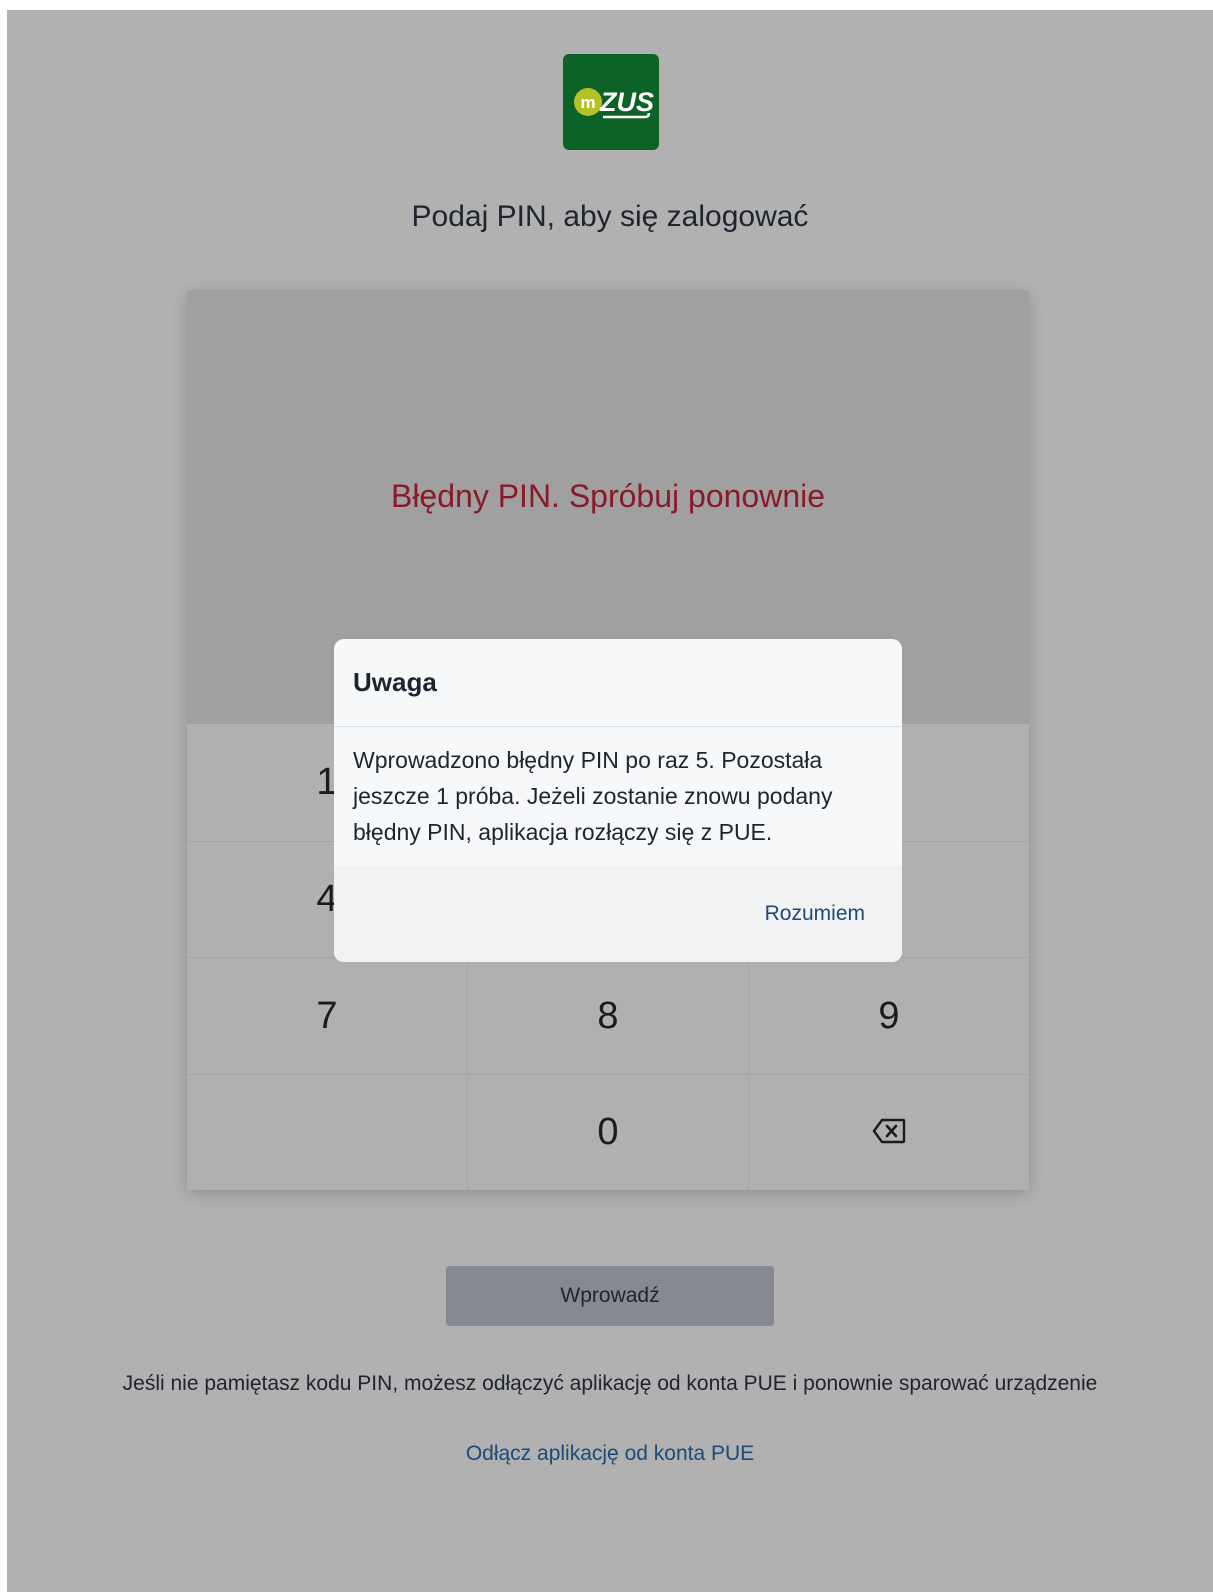 The width and height of the screenshot is (1213, 1592). Describe the element at coordinates (610, 216) in the screenshot. I see `page-title: Podaj PIN, aby się zalogować` at that location.